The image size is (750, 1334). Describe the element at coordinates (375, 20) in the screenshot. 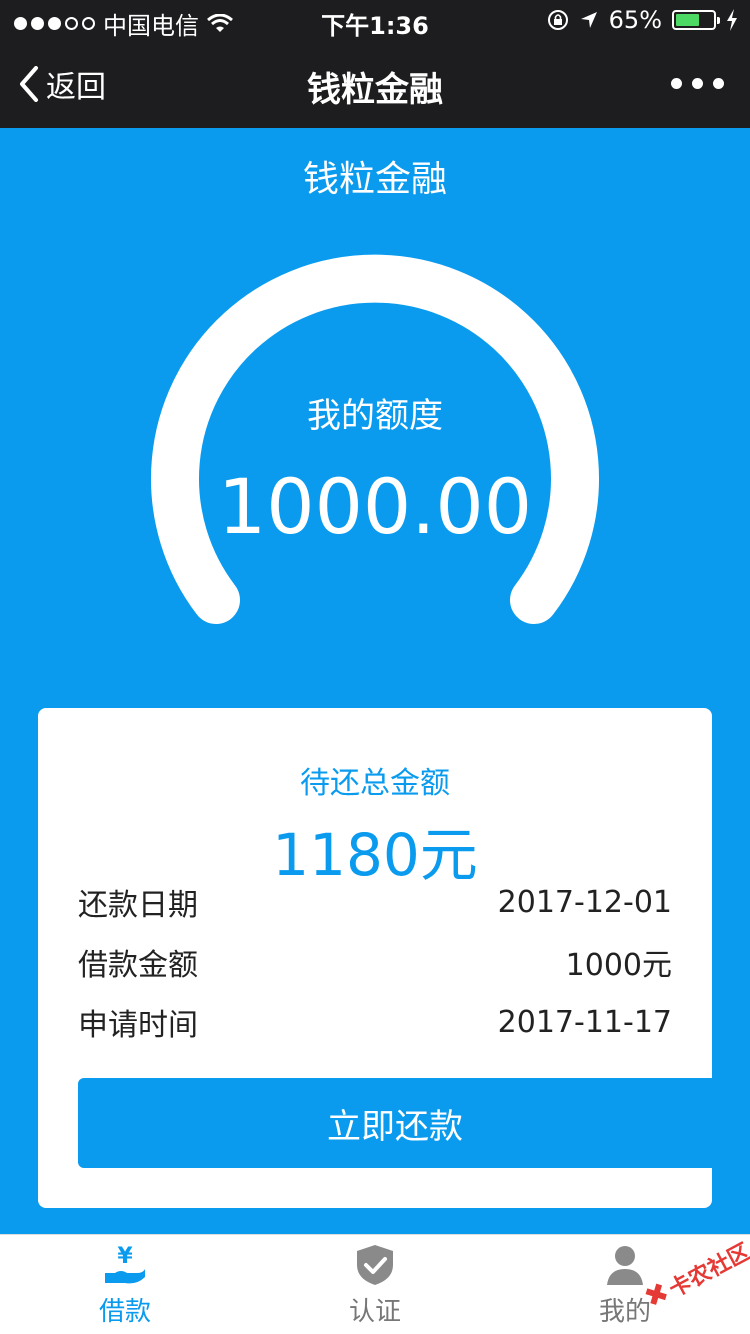

I see `status-bar: 中国电信 下午1:36 65%` at that location.